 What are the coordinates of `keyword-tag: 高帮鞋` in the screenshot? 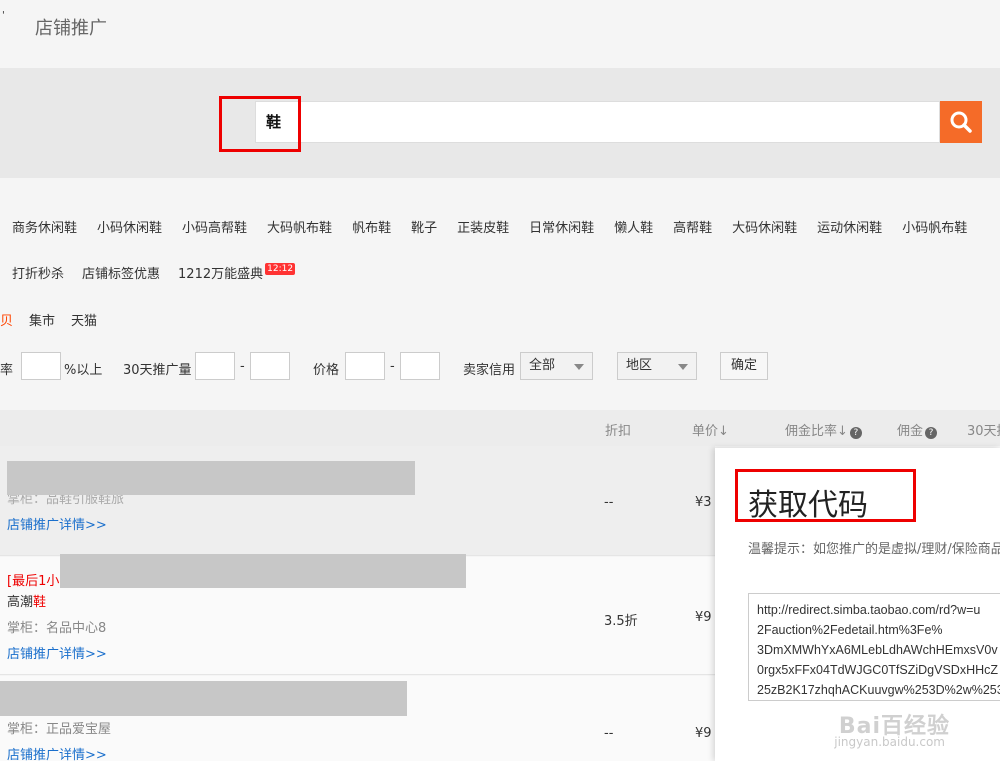 It's located at (692, 228).